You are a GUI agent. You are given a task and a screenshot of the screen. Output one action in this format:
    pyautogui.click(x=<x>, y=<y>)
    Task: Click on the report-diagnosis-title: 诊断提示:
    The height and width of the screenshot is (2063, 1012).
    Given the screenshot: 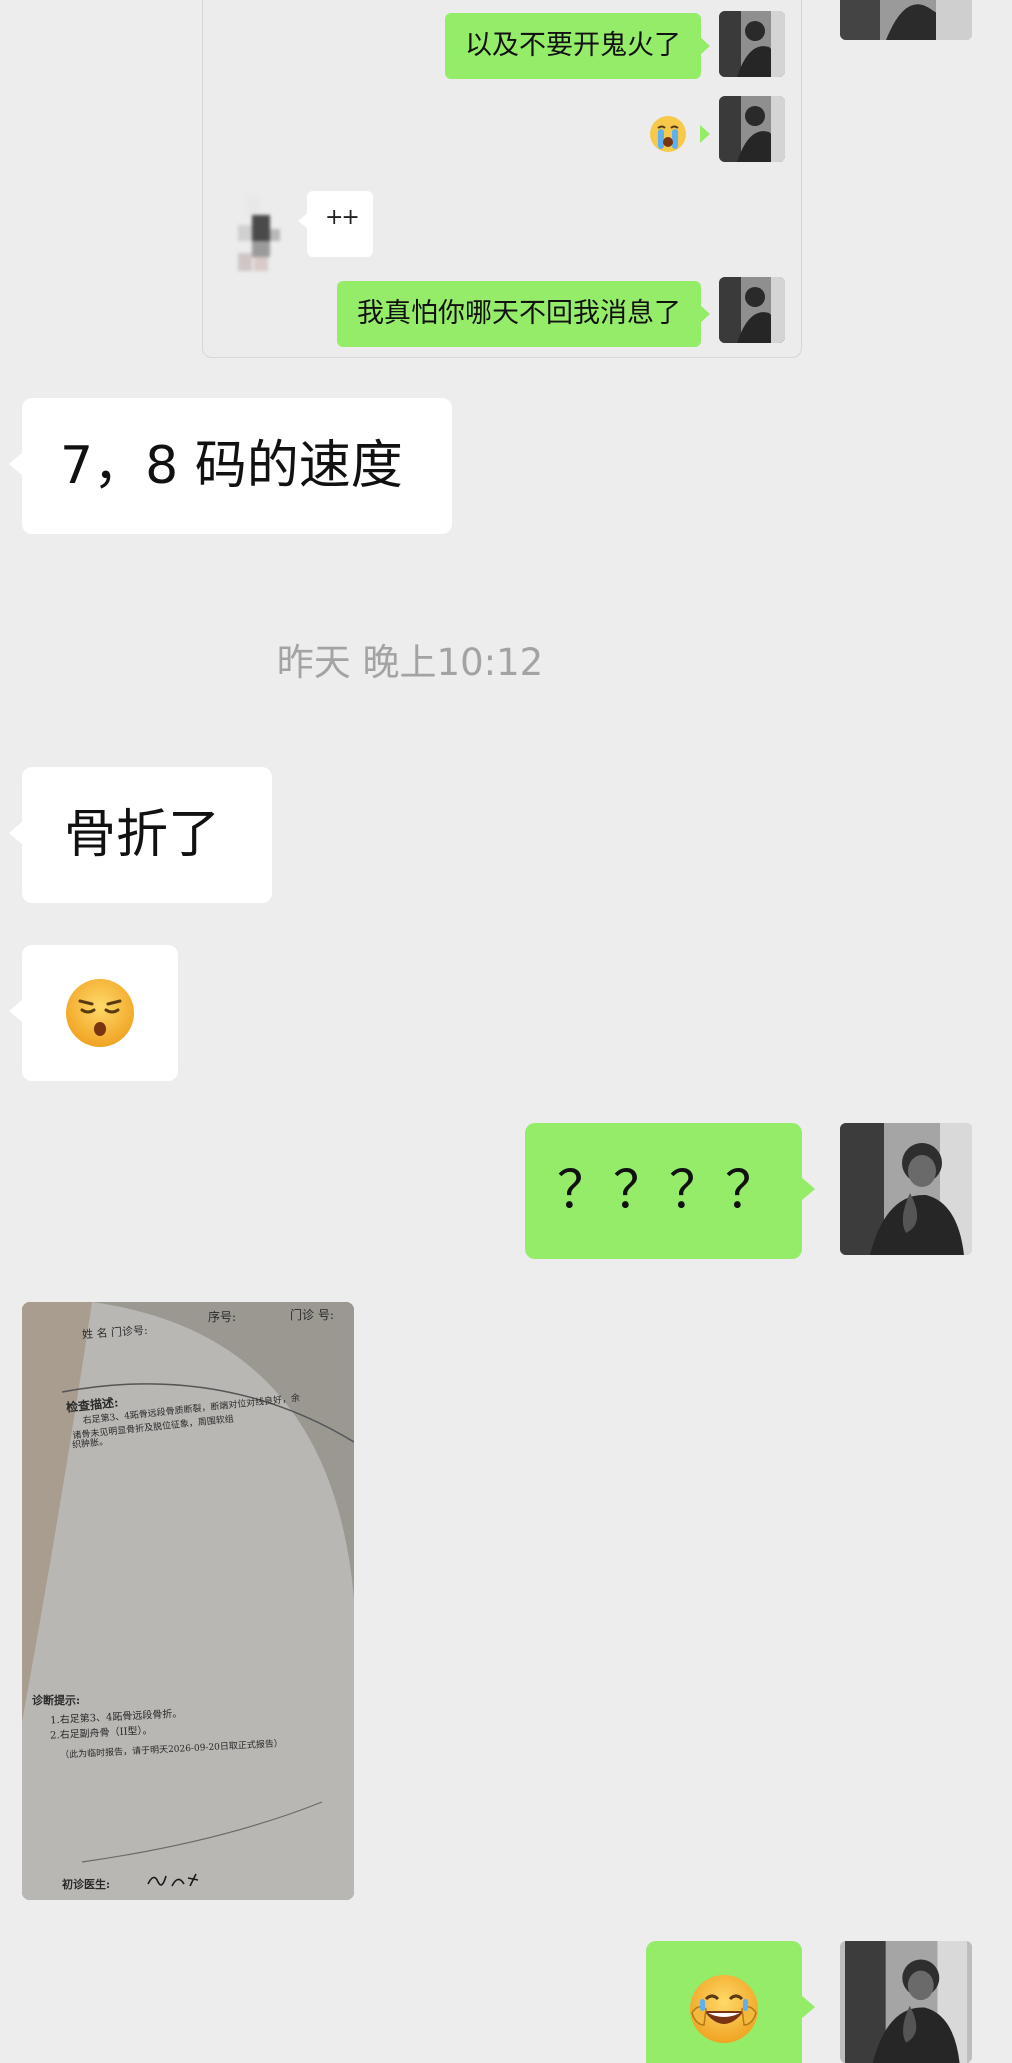 What is the action you would take?
    pyautogui.click(x=56, y=1700)
    